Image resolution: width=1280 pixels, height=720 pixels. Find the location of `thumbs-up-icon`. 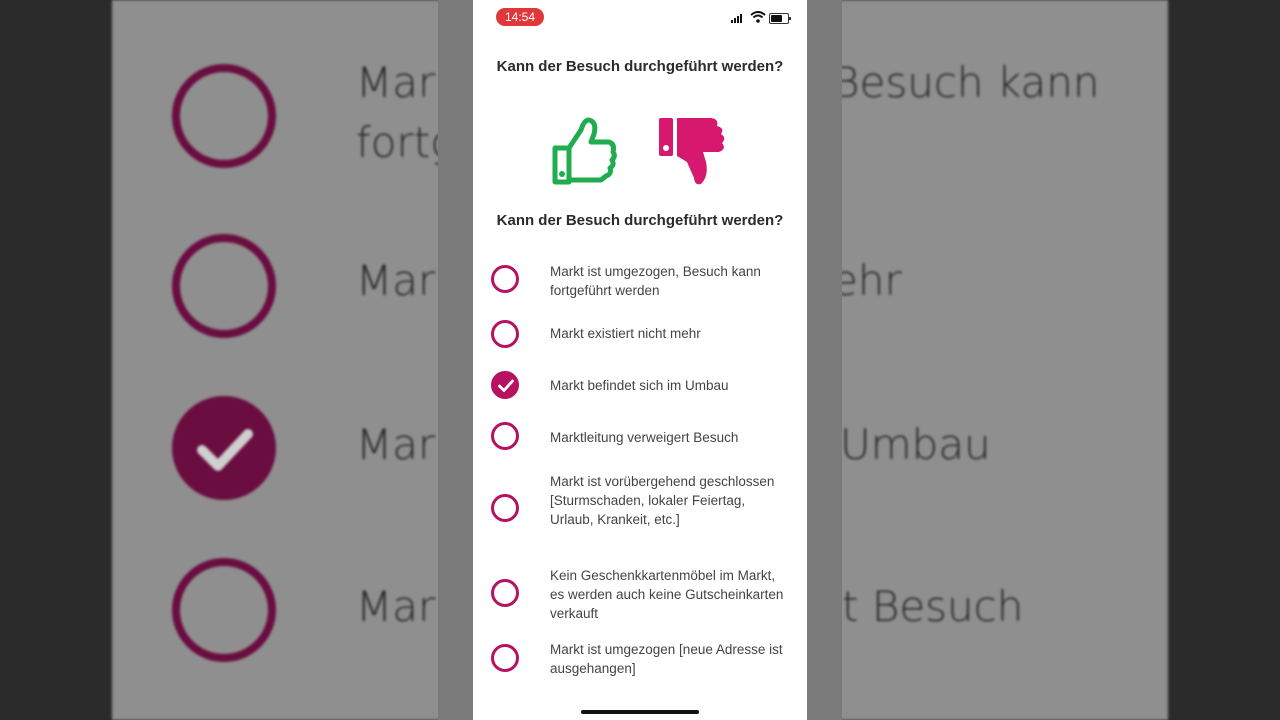

thumbs-up-icon is located at coordinates (584, 151).